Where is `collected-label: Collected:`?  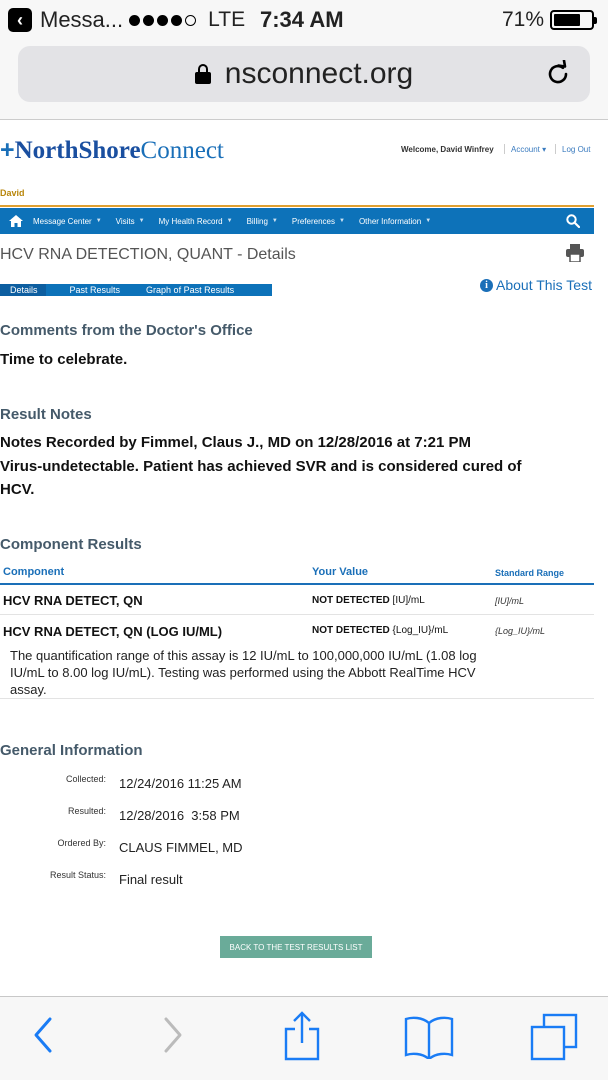
collected-label: Collected: is located at coordinates (85, 779).